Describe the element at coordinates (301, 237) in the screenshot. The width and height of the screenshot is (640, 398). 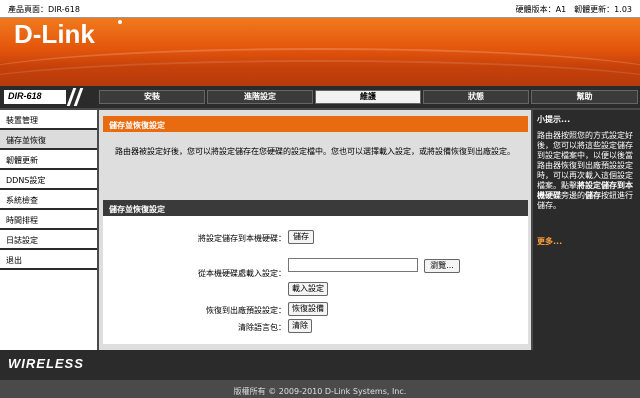
I see `save-button: 儲存` at that location.